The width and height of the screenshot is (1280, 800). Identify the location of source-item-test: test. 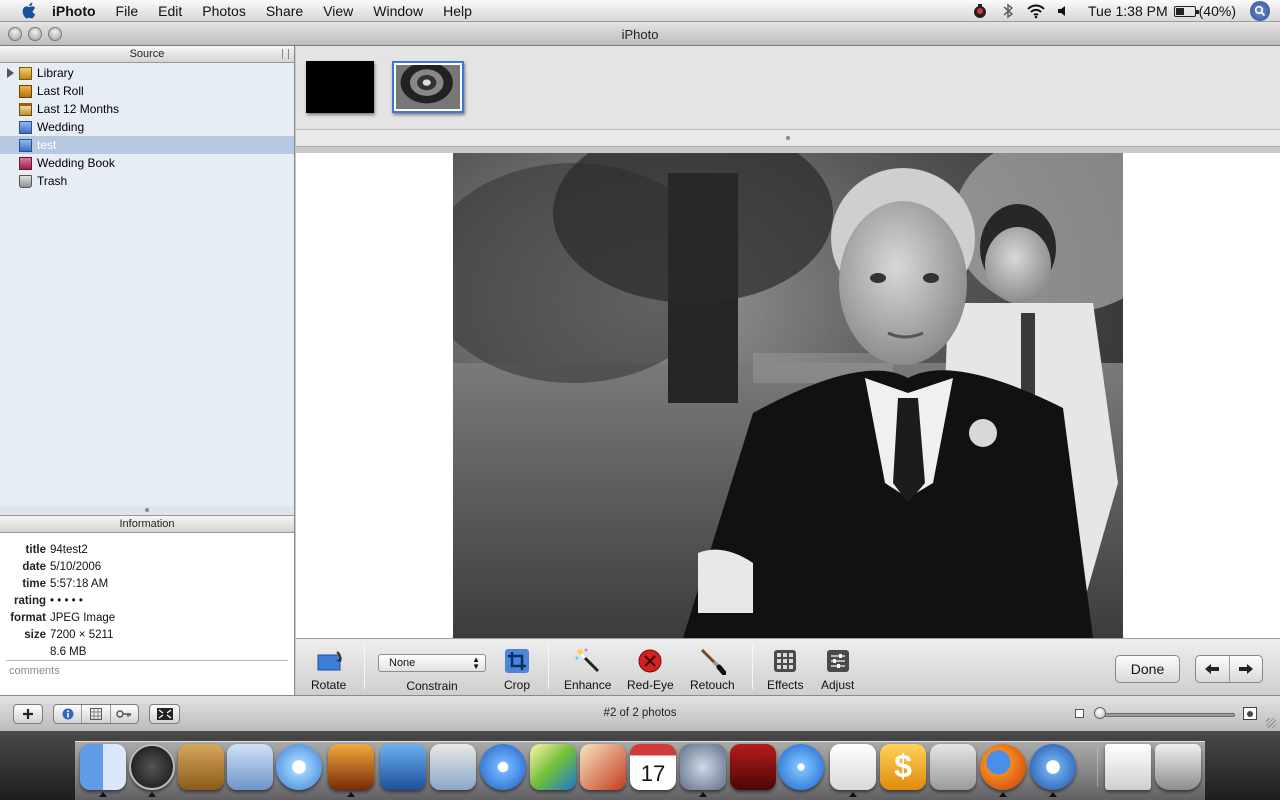
(147, 145).